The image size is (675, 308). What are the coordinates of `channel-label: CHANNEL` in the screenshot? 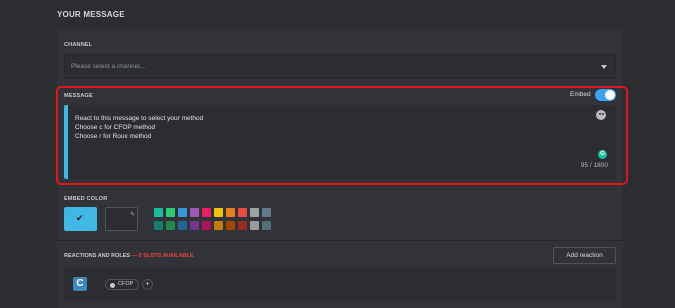 It's located at (78, 45).